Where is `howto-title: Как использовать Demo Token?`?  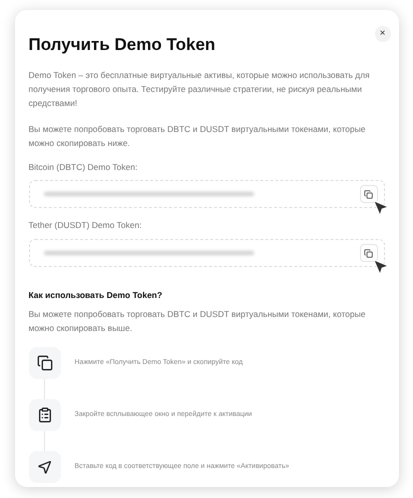
howto-title: Как использовать Demo Token? is located at coordinates (96, 295).